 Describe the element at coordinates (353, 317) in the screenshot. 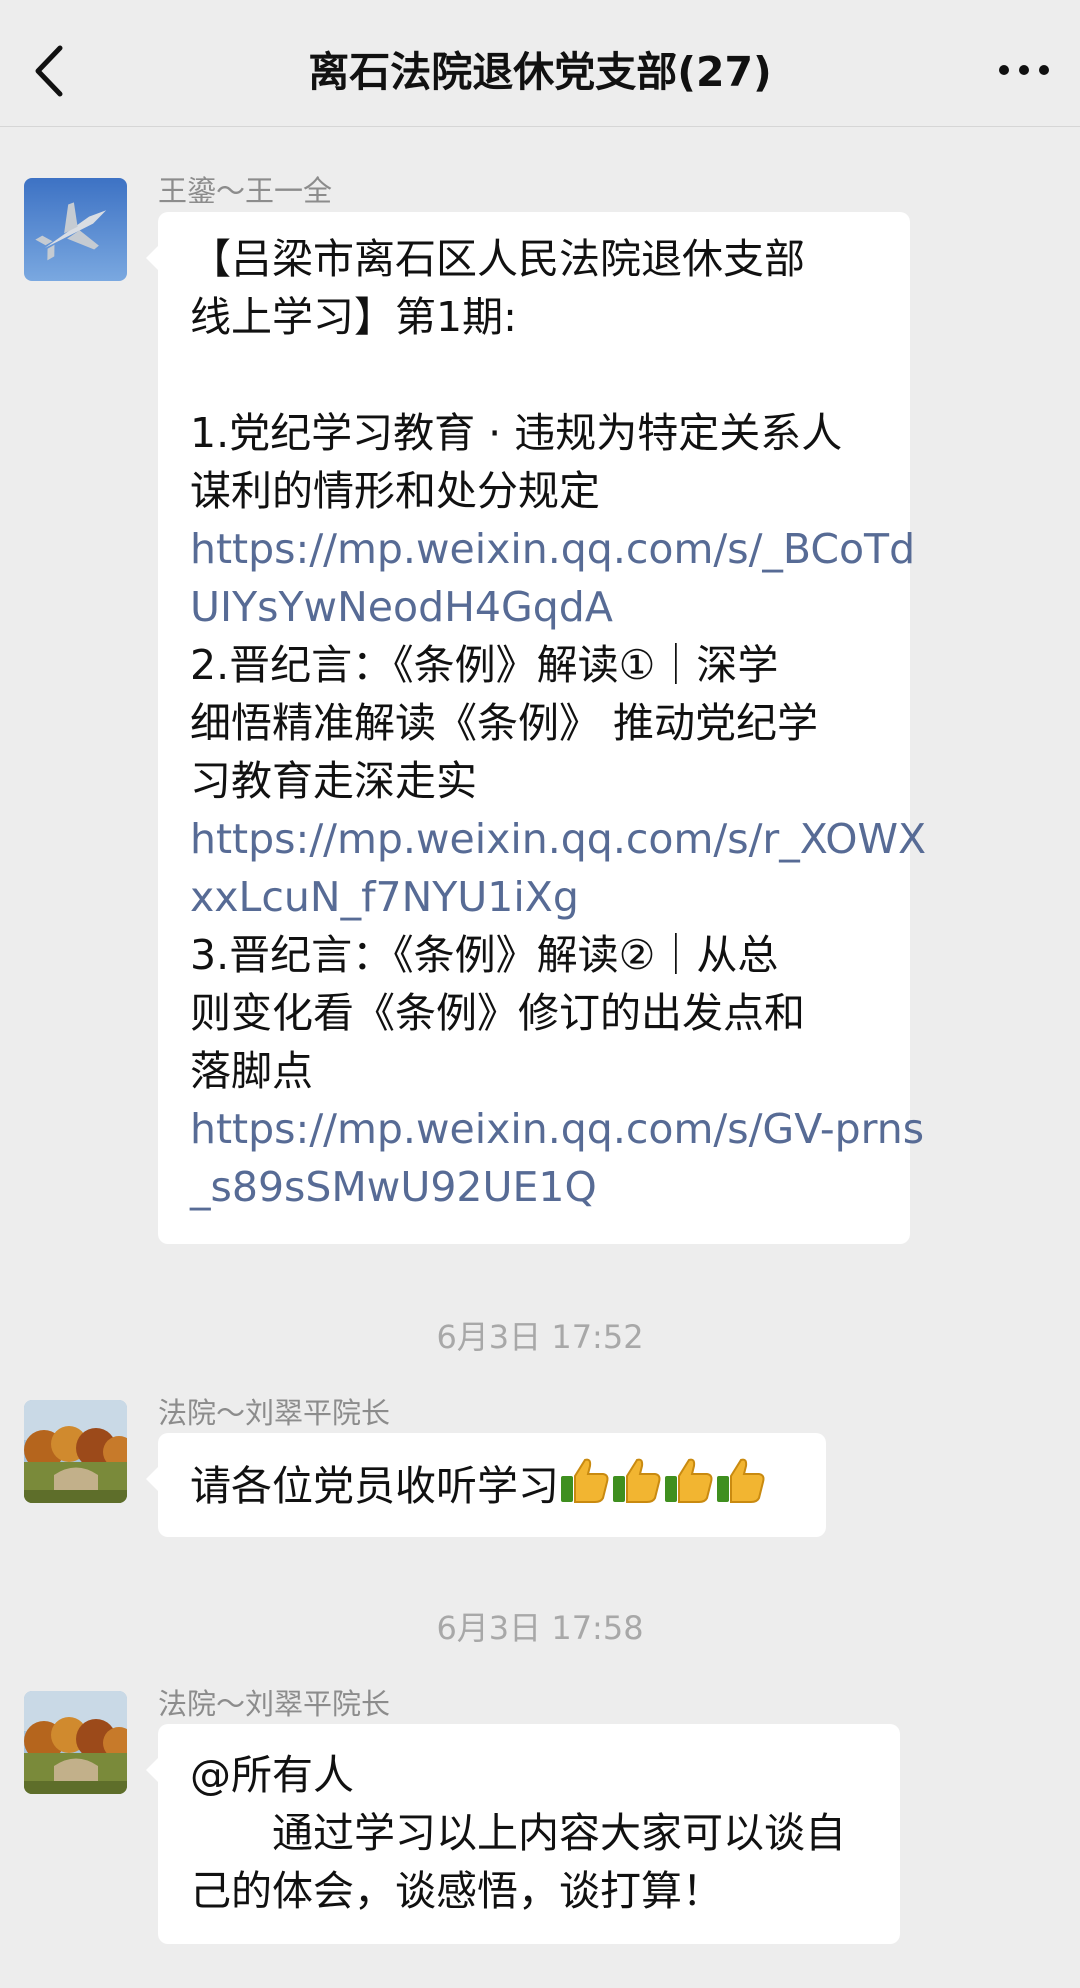

I see `message-line: 线上学习】第1期:` at that location.